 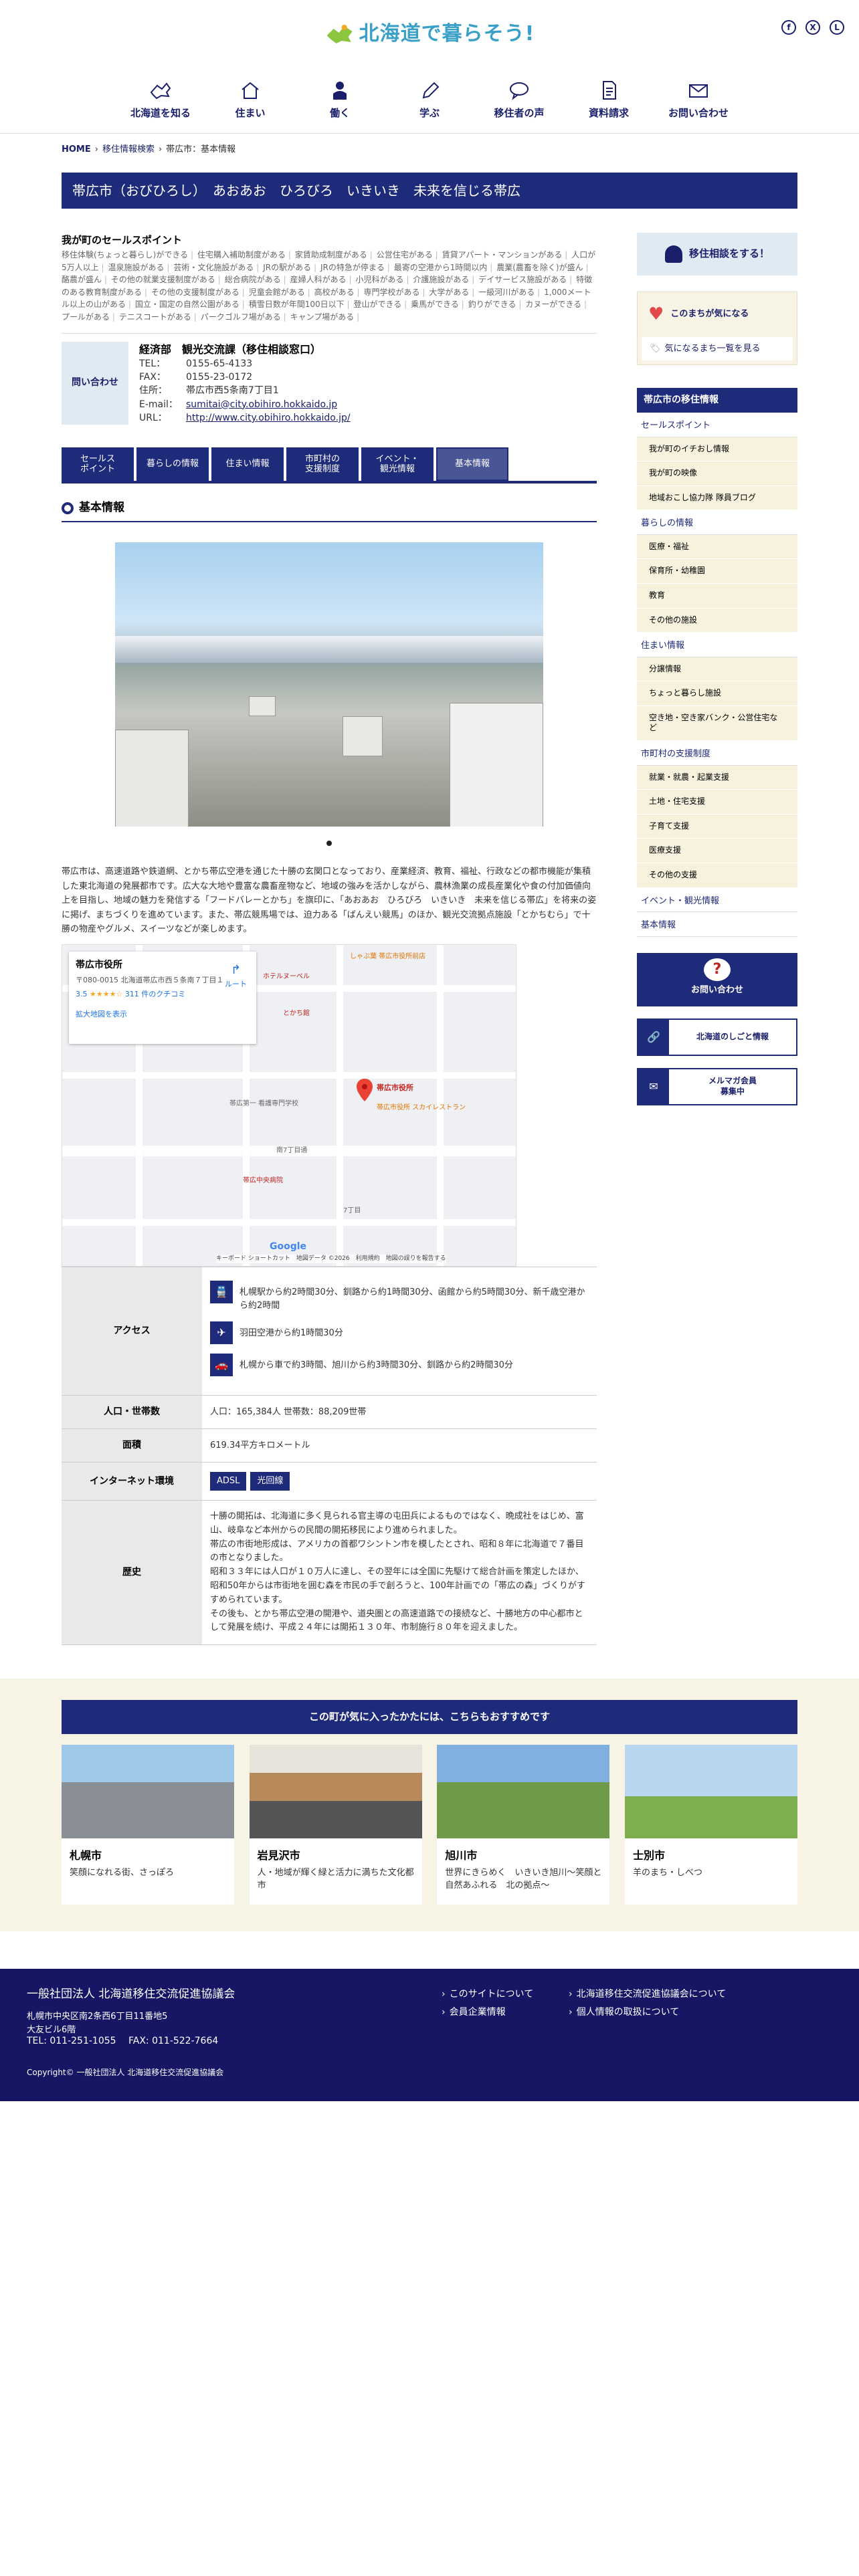 I want to click on map-pin-icon, so click(x=365, y=1090).